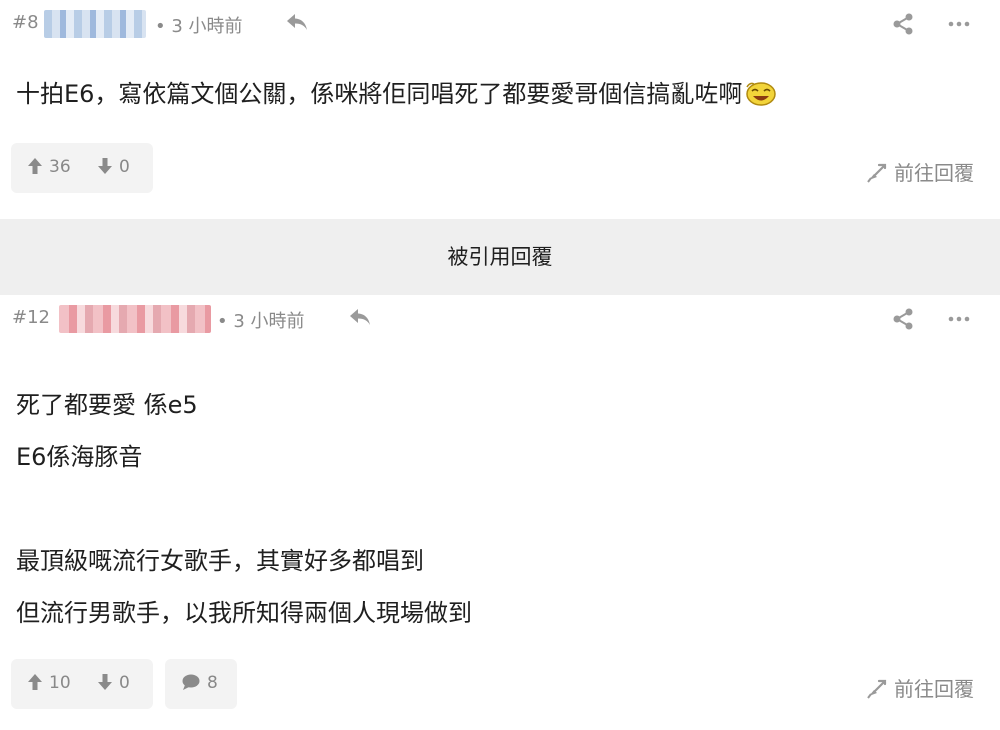 The height and width of the screenshot is (730, 1000). What do you see at coordinates (82, 684) in the screenshot?
I see `vote-box: 10 0` at bounding box center [82, 684].